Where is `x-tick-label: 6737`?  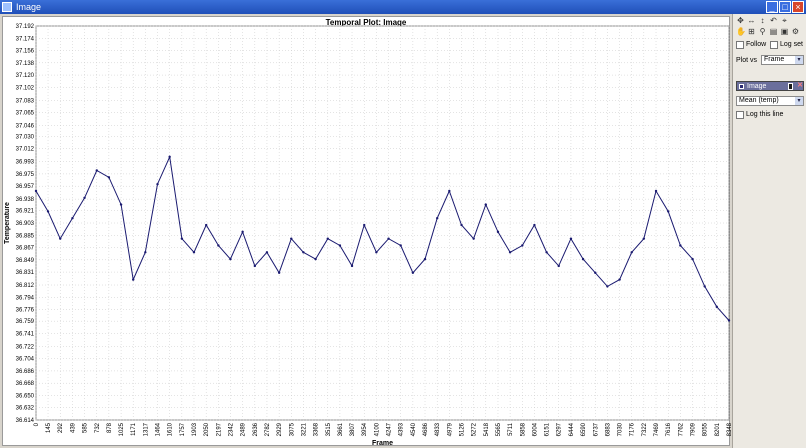 x-tick-label: 6737 is located at coordinates (596, 429).